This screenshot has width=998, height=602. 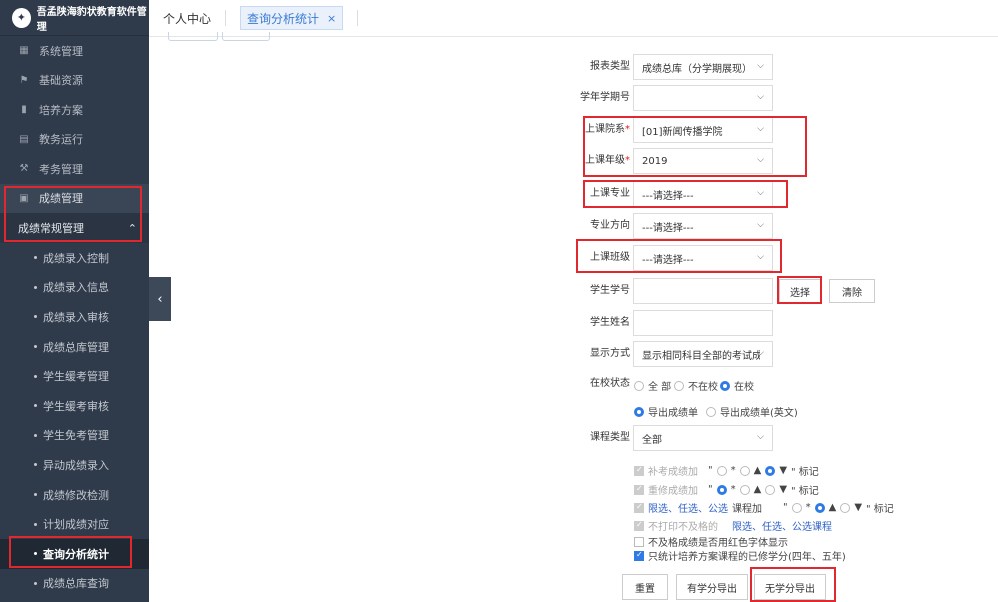 What do you see at coordinates (752, 411) in the screenshot?
I see `export-transcript-en-radio: 导出成绩单(英文)` at bounding box center [752, 411].